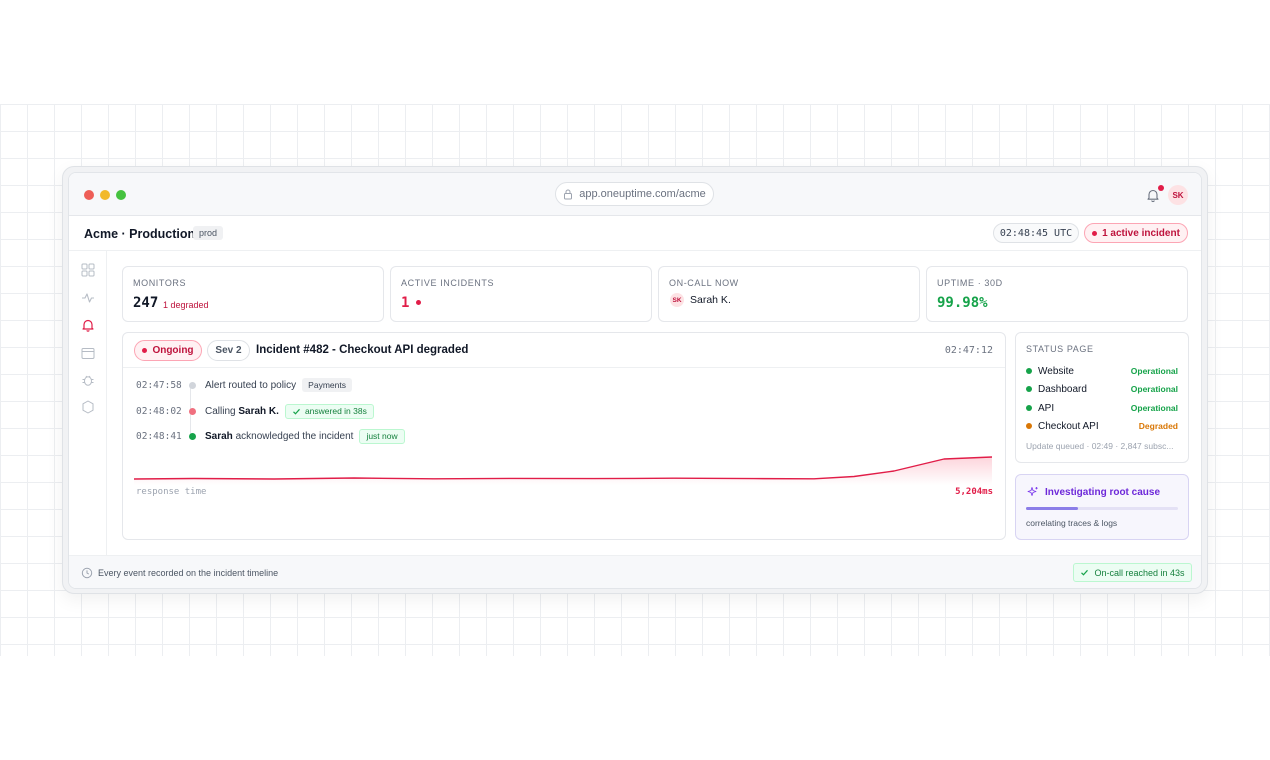 This screenshot has width=1270, height=760. I want to click on investigation-title: Investigating root cause, so click(1103, 492).